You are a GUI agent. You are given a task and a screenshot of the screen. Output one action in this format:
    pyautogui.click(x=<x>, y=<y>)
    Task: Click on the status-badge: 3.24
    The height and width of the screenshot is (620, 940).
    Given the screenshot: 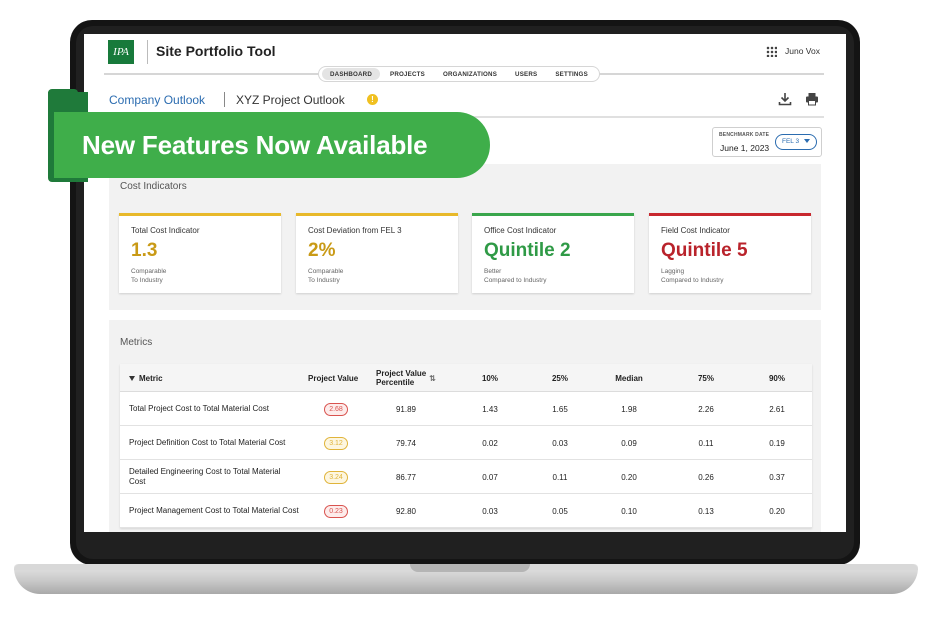 What is the action you would take?
    pyautogui.click(x=336, y=477)
    